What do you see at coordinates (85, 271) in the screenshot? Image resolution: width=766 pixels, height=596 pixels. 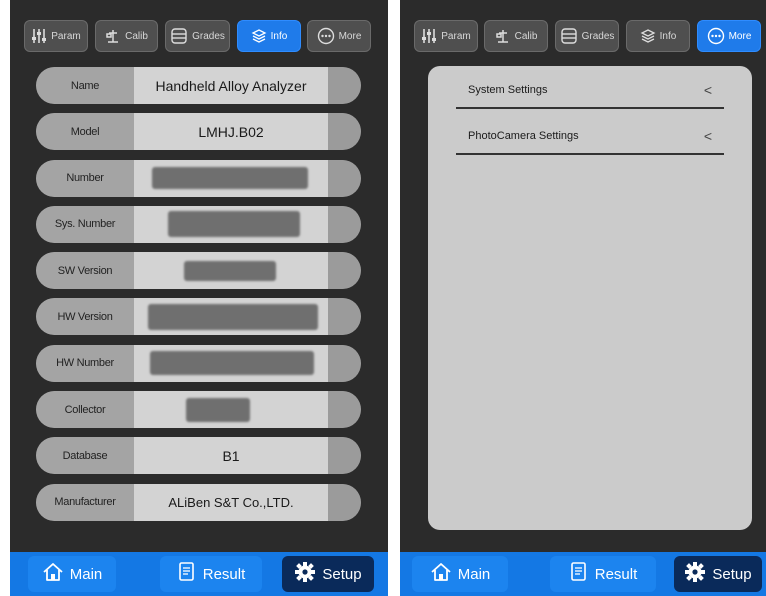 I see `info-label: SW Version` at bounding box center [85, 271].